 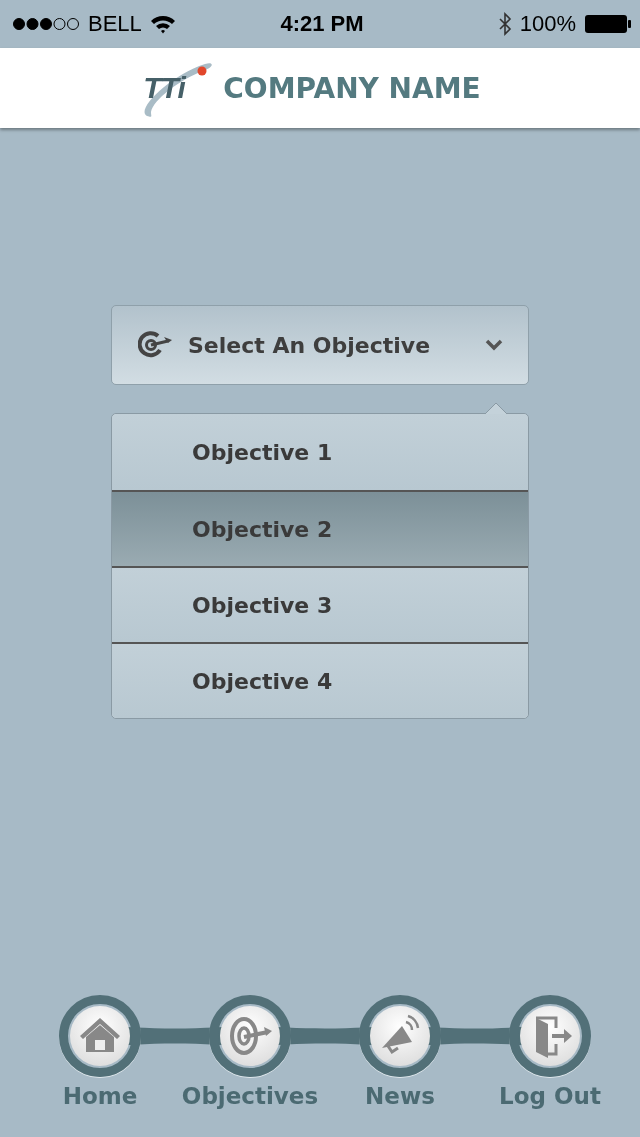 What do you see at coordinates (320, 452) in the screenshot?
I see `objective-option: Objective 1` at bounding box center [320, 452].